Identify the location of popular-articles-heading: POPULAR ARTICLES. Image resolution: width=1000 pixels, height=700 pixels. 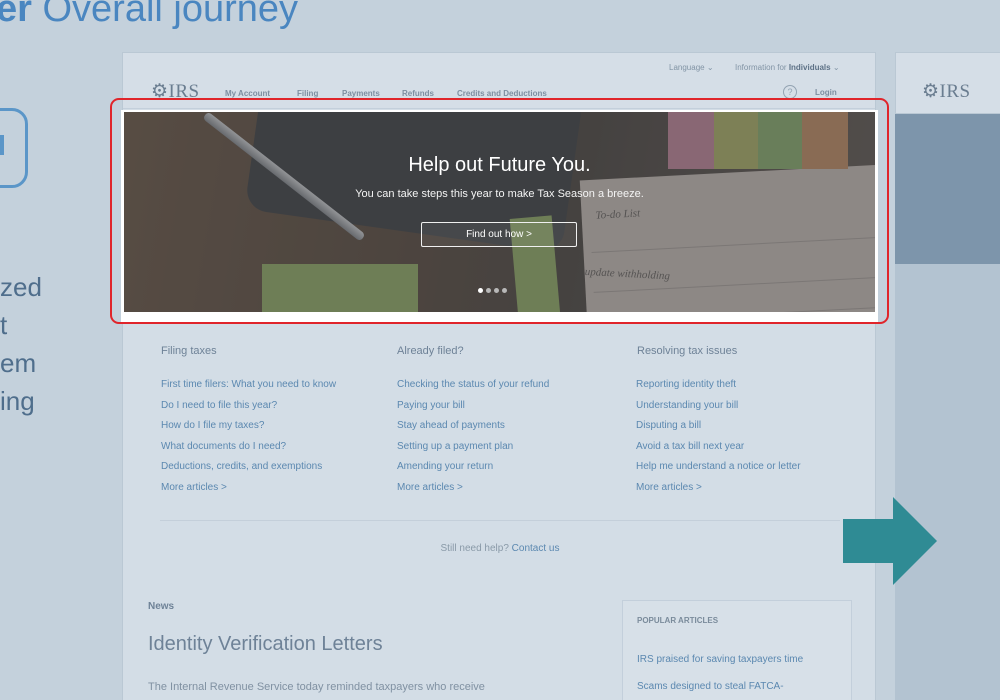
(678, 620).